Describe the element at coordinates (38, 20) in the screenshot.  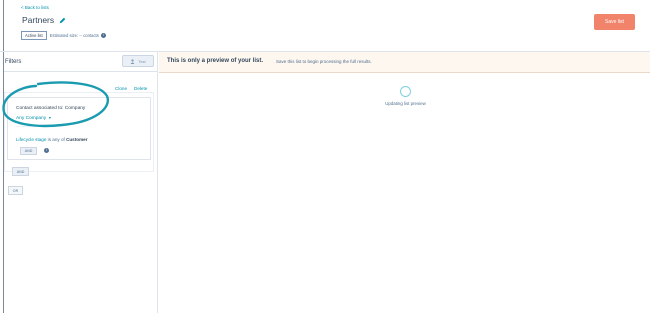
I see `page-title: Partners` at that location.